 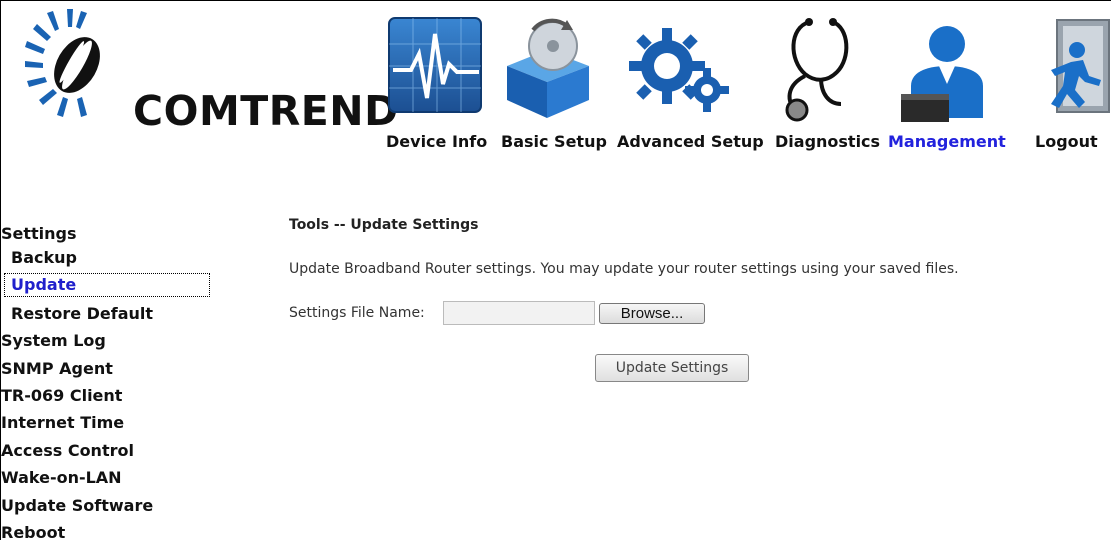 I want to click on sidebar-item-internet-time: Internet Time, so click(x=62, y=423).